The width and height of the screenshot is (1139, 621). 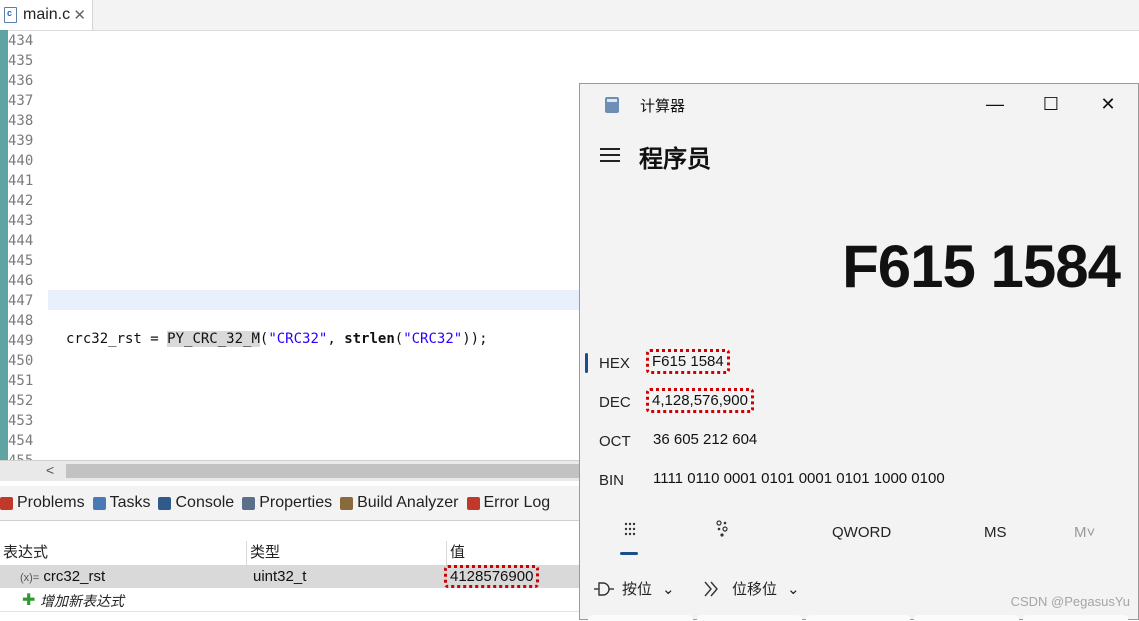 I want to click on active-tab-indicator, so click(x=629, y=553).